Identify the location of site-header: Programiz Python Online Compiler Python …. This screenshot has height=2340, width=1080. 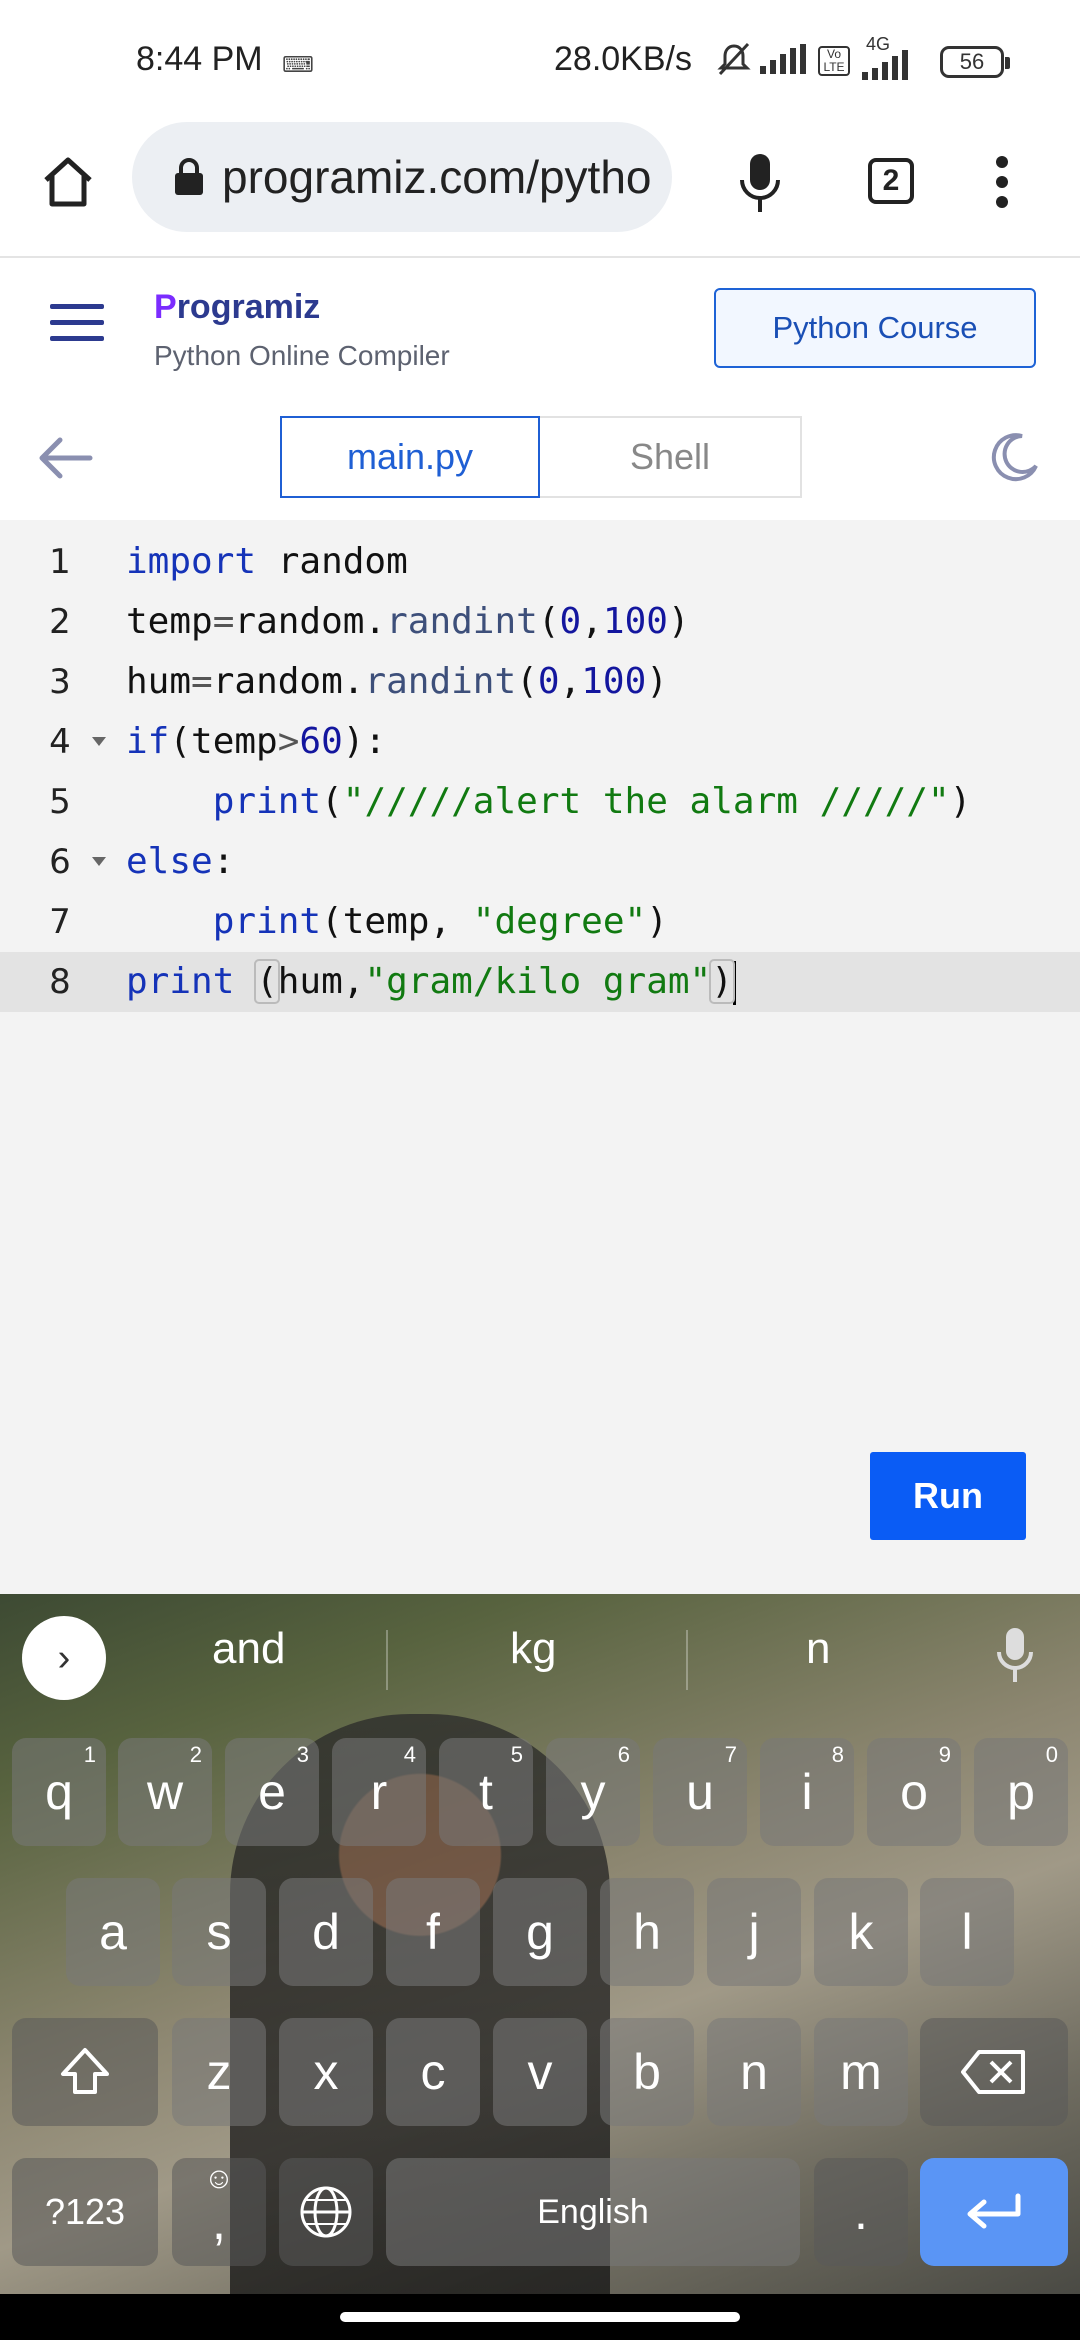
(540, 327).